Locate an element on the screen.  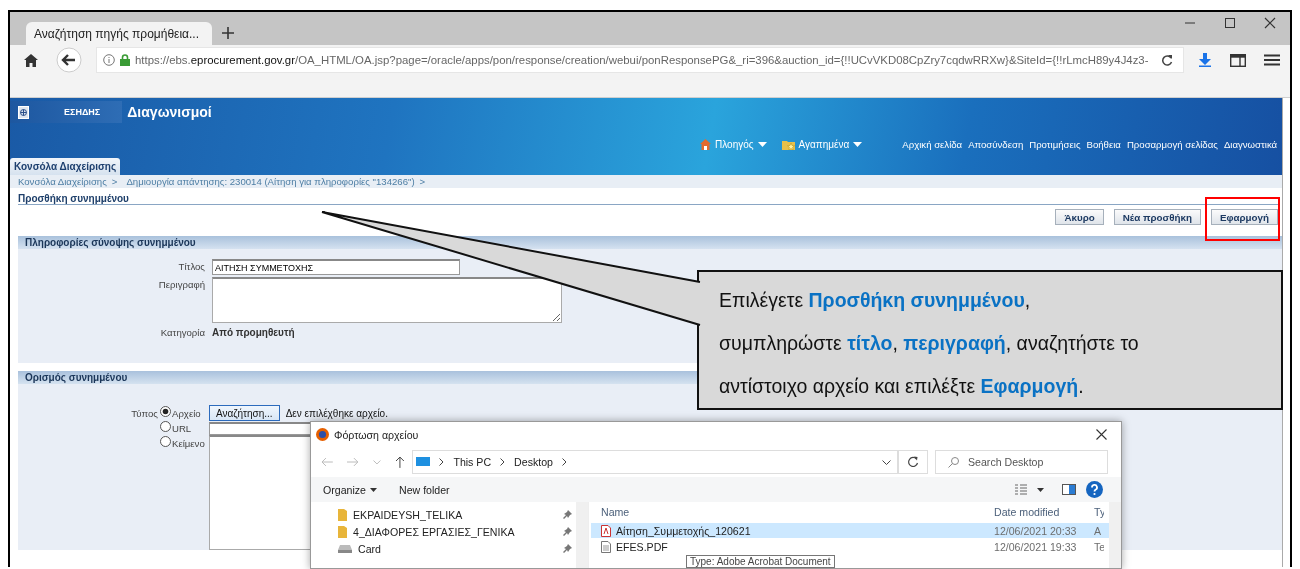
header-link: Αρχική σελίδα is located at coordinates (932, 144).